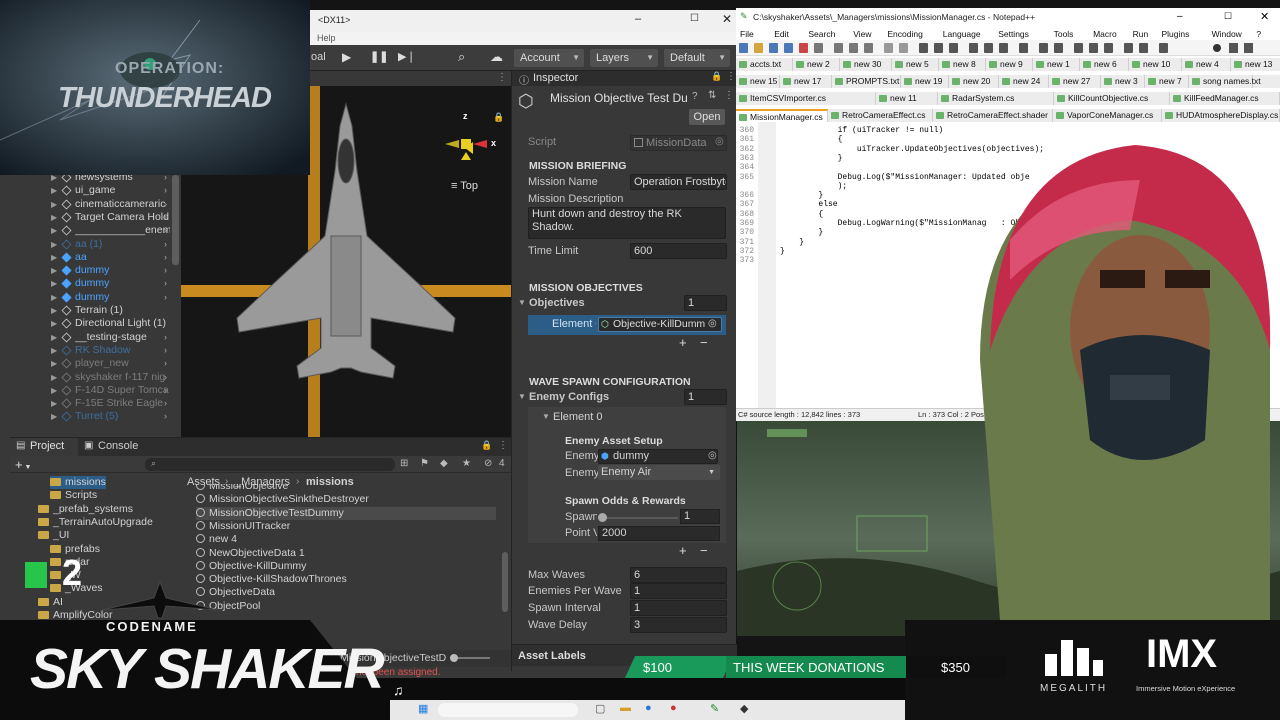  What do you see at coordinates (1180, 16) in the screenshot?
I see `notepad-minimize-icon: –` at bounding box center [1180, 16].